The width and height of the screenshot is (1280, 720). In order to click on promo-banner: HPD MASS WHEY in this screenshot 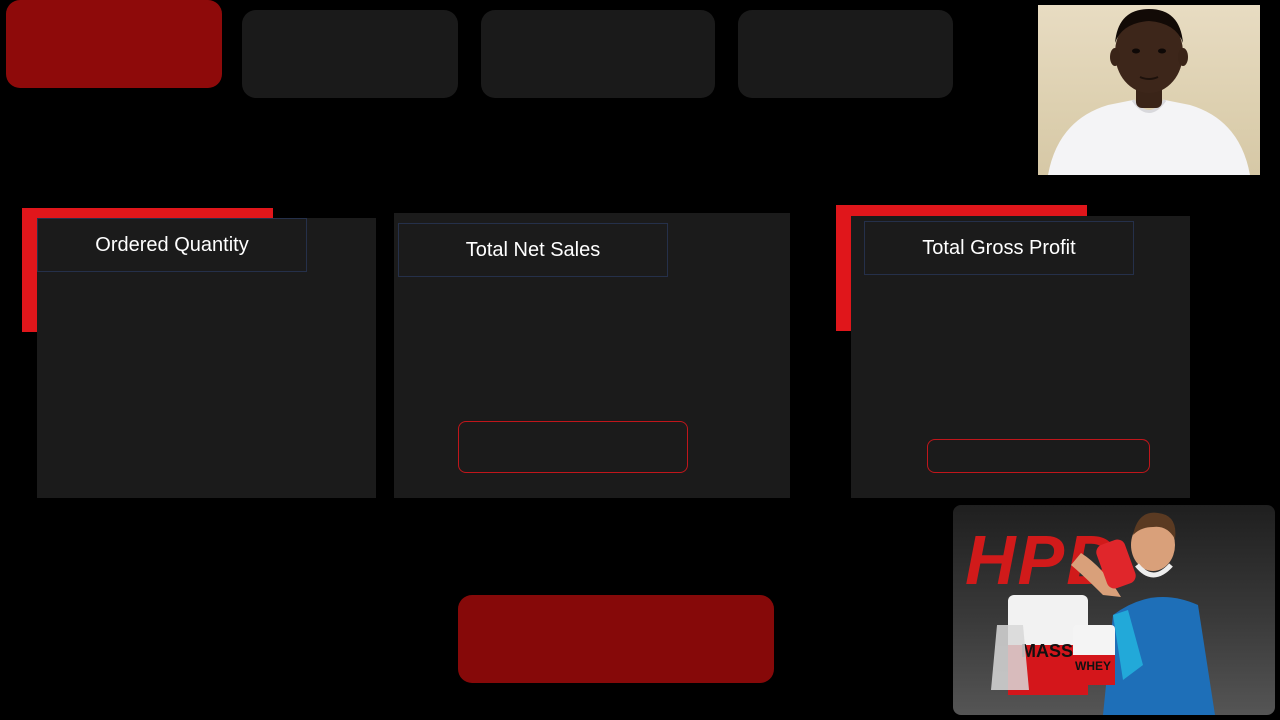, I will do `click(1114, 610)`.